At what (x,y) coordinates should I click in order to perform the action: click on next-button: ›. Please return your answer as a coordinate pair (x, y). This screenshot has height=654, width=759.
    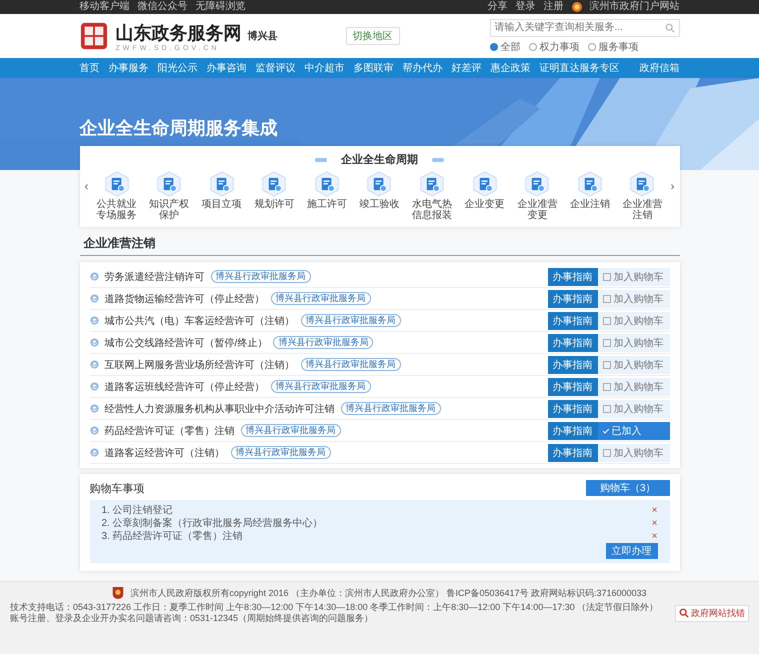
    Looking at the image, I should click on (673, 186).